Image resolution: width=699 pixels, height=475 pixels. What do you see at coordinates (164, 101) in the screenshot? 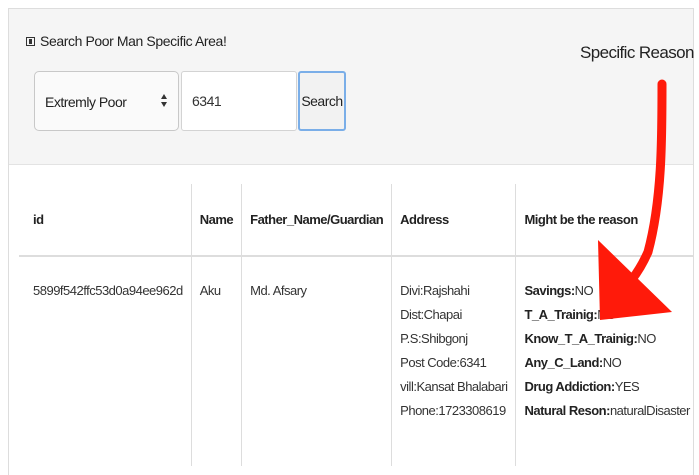
I see `select-updown-icon` at bounding box center [164, 101].